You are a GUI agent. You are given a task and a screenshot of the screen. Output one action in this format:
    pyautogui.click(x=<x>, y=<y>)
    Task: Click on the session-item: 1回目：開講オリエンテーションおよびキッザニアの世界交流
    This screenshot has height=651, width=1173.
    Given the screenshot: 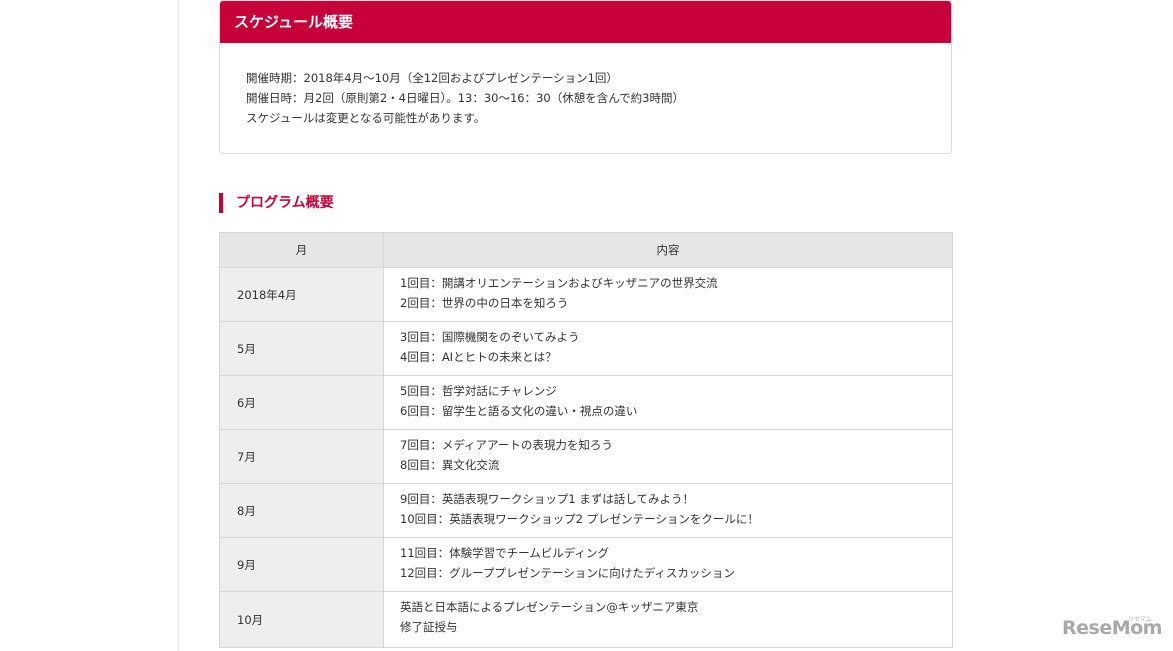 What is the action you would take?
    pyautogui.click(x=559, y=283)
    